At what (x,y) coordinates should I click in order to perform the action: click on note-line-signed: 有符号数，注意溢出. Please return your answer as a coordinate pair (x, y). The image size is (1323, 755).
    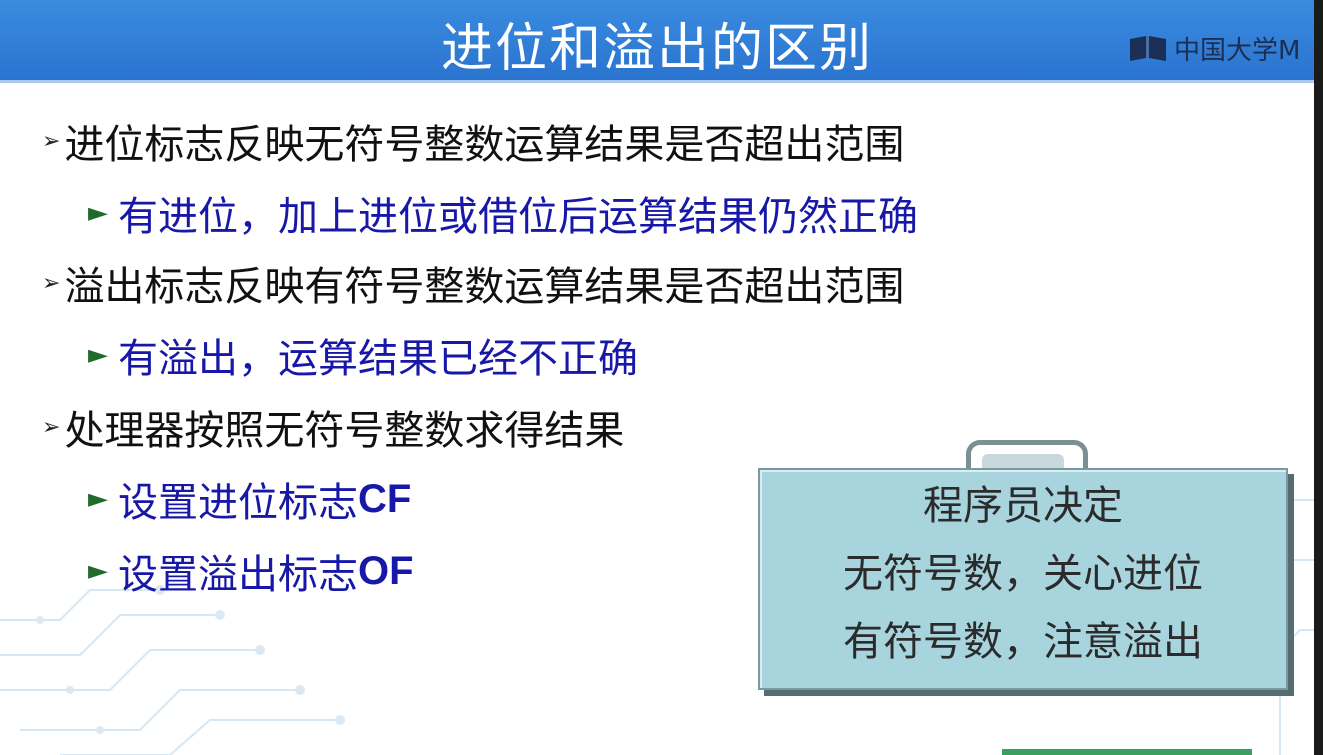
    Looking at the image, I should click on (1023, 642).